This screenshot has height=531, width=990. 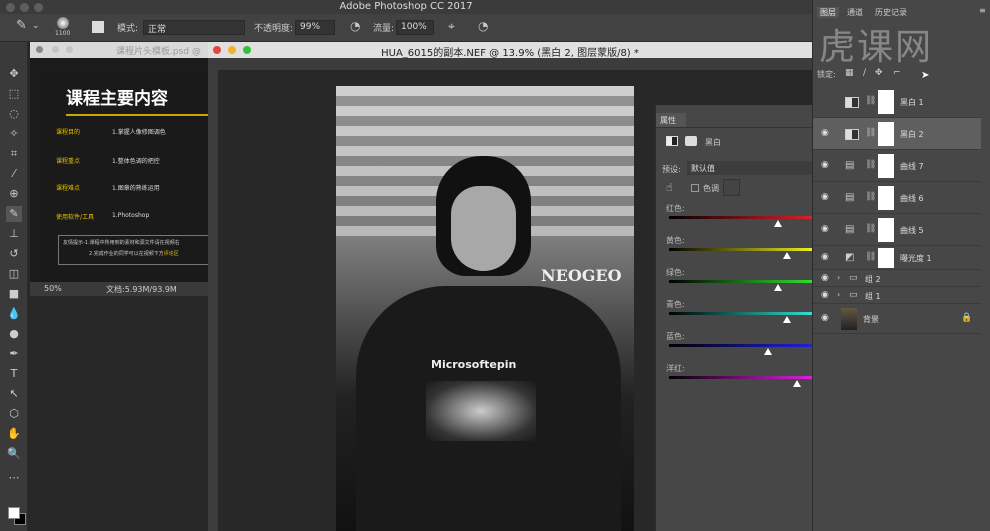 I want to click on lasso-tool-icon: ◌, so click(x=14, y=114).